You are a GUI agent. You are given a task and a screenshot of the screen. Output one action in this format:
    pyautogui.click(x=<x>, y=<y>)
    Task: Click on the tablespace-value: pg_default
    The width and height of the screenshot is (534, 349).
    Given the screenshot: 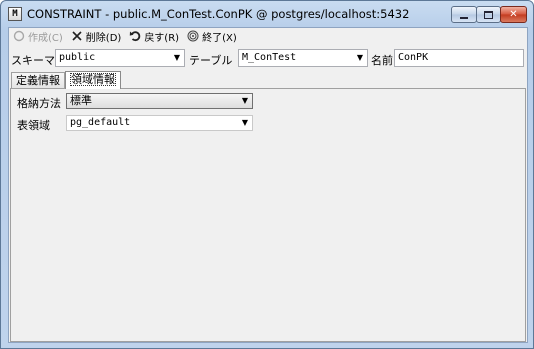 What is the action you would take?
    pyautogui.click(x=100, y=122)
    